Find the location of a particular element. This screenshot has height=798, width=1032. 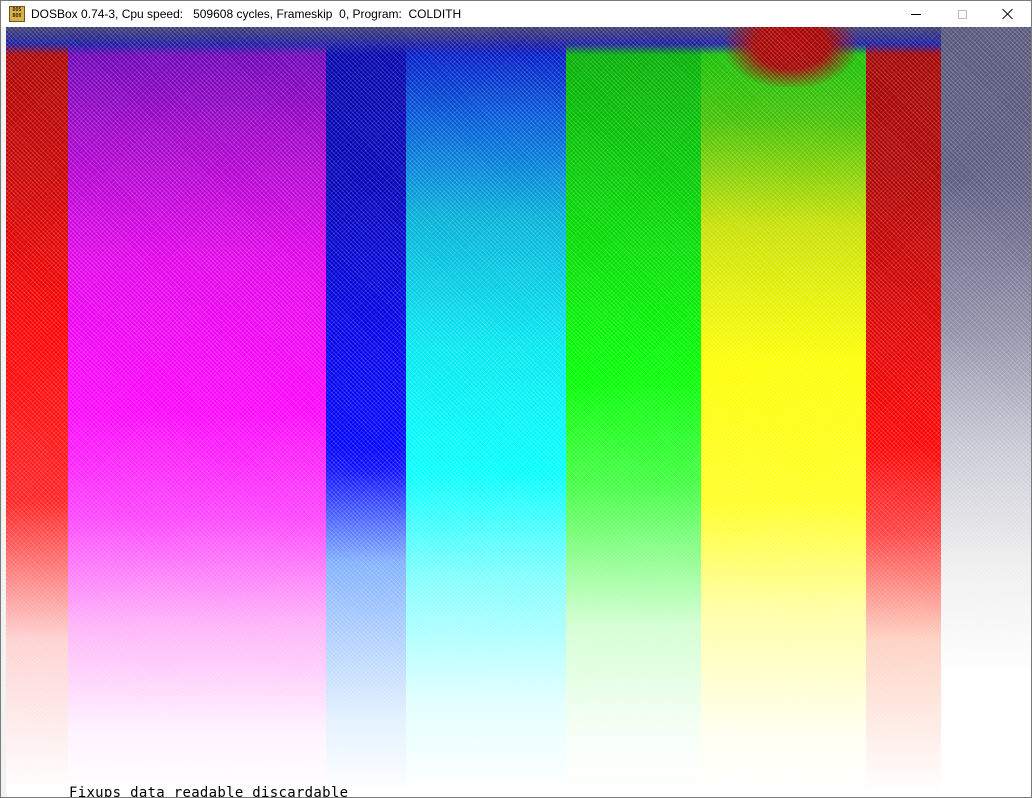

maximize-icon is located at coordinates (962, 14).